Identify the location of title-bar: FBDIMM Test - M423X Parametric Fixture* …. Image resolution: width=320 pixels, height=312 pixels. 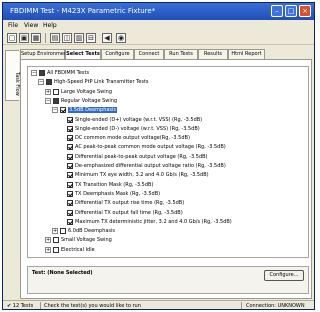
(158, 11).